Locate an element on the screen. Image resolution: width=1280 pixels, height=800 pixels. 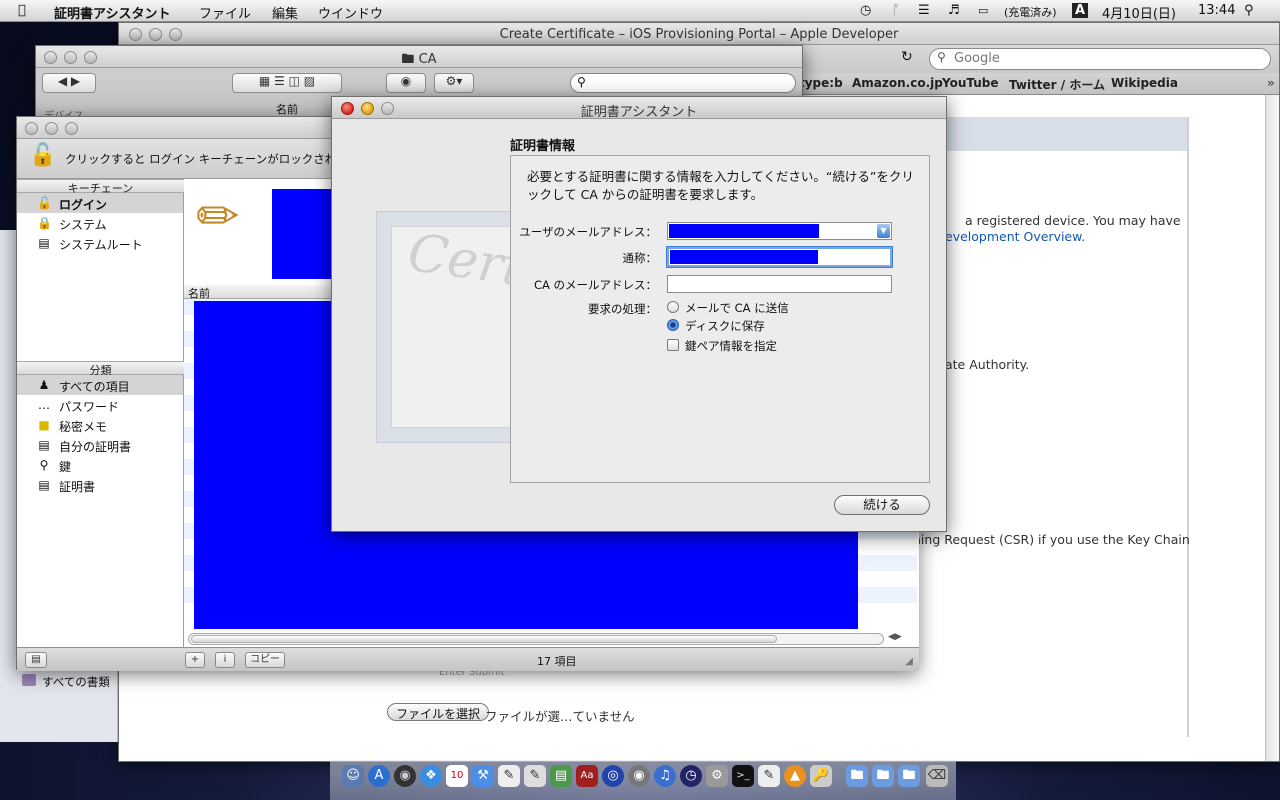
all-documents-item: すべての書類 is located at coordinates (76, 682).